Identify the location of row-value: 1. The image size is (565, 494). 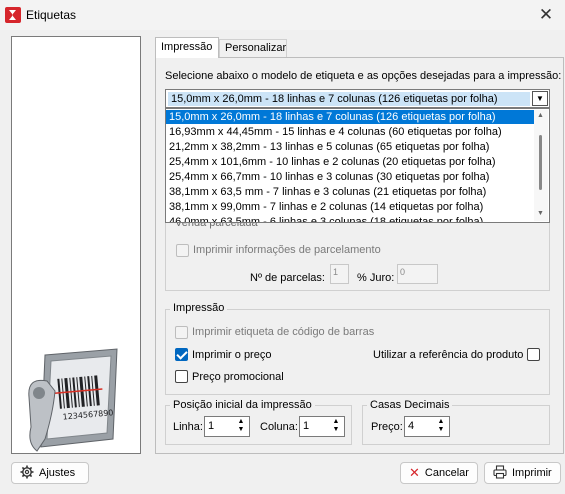
(211, 426).